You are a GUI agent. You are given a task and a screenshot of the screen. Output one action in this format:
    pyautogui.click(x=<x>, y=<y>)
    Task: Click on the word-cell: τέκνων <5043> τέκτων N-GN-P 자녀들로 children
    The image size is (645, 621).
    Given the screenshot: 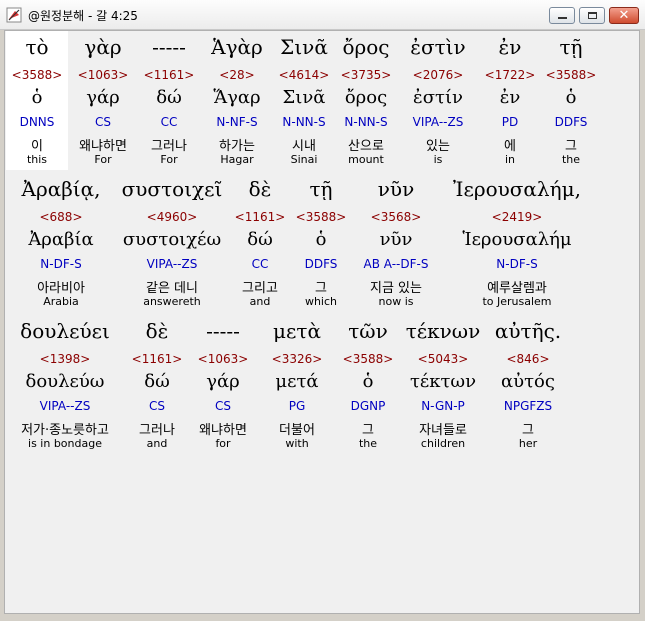 What is the action you would take?
    pyautogui.click(x=443, y=386)
    